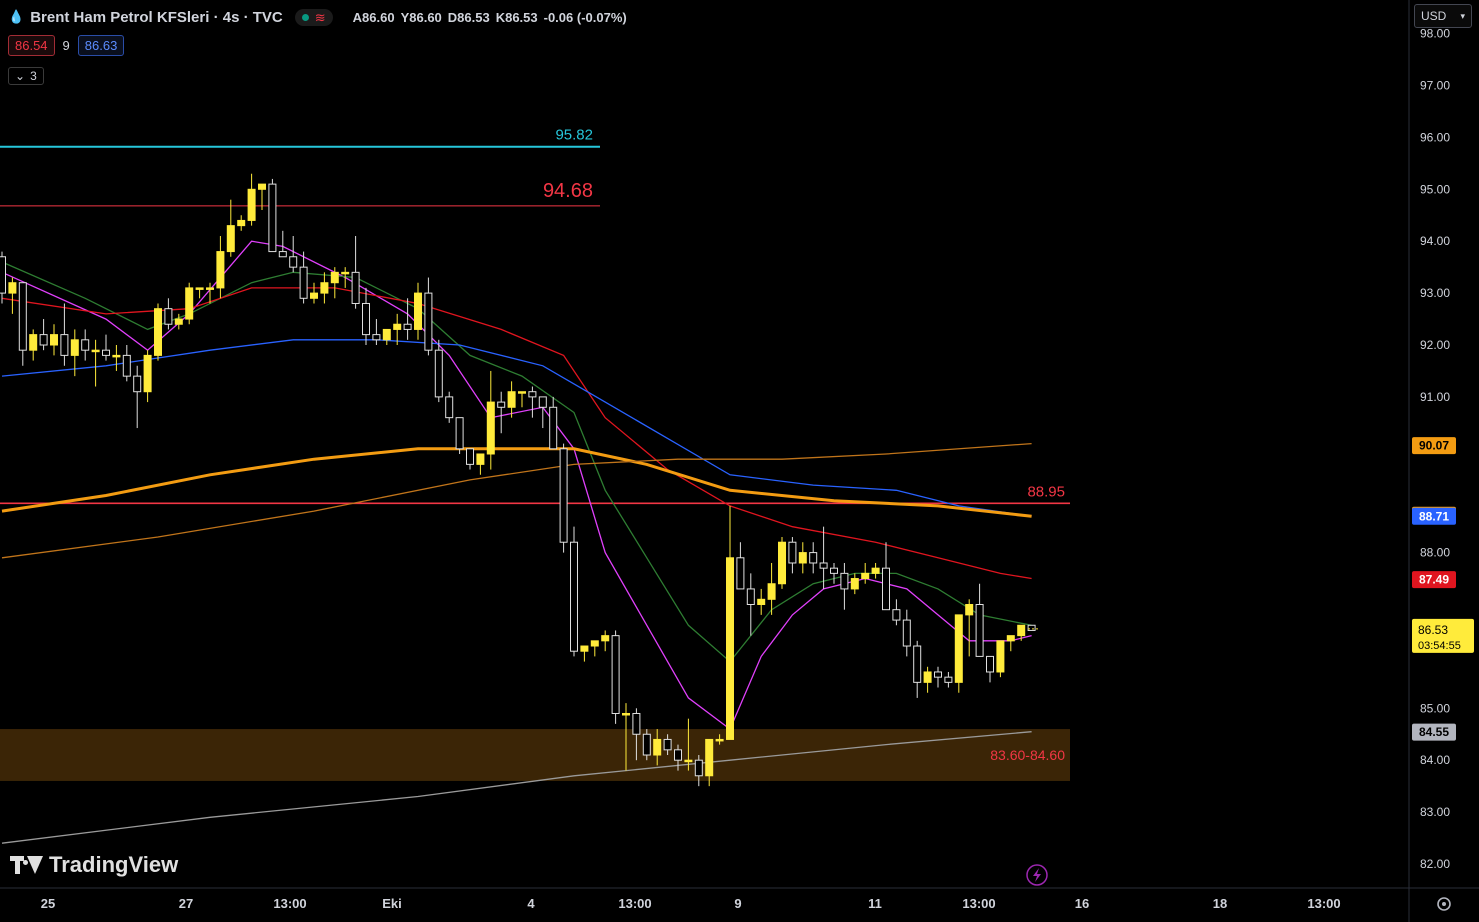 This screenshot has width=1479, height=922. What do you see at coordinates (574, 135) in the screenshot?
I see `level-label: 95.82` at bounding box center [574, 135].